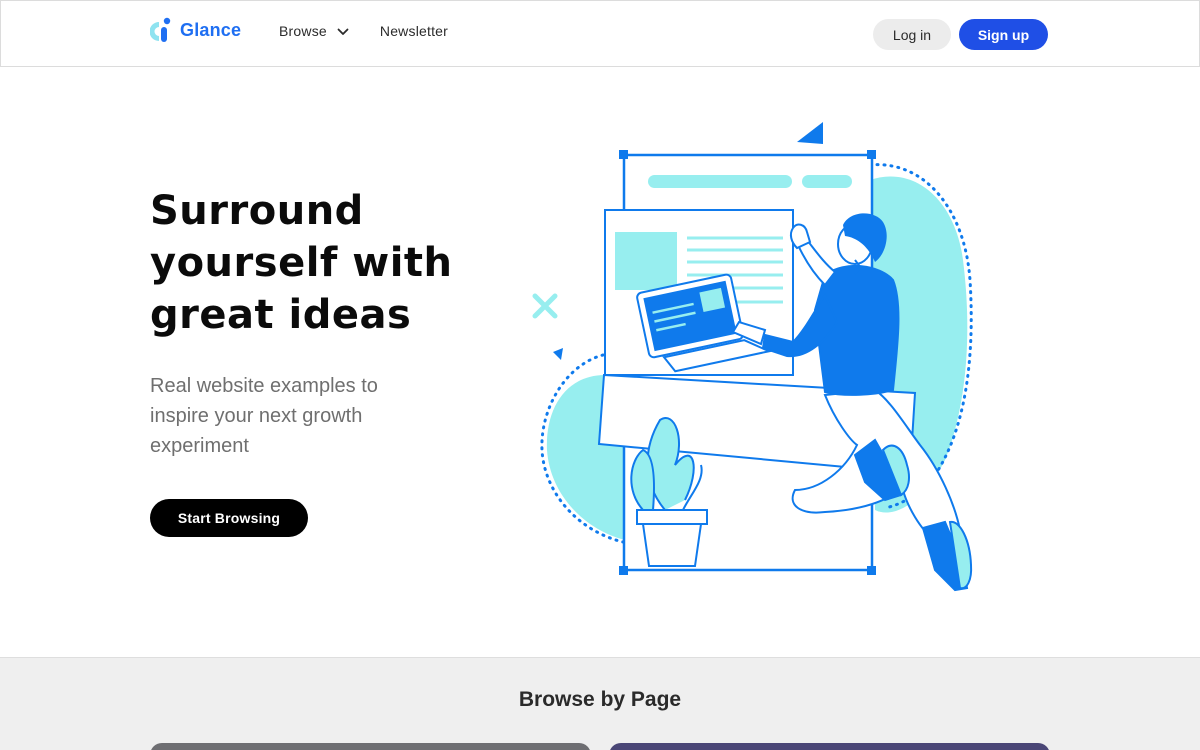 Image resolution: width=1200 pixels, height=750 pixels. I want to click on logo-link: Glance, so click(195, 30).